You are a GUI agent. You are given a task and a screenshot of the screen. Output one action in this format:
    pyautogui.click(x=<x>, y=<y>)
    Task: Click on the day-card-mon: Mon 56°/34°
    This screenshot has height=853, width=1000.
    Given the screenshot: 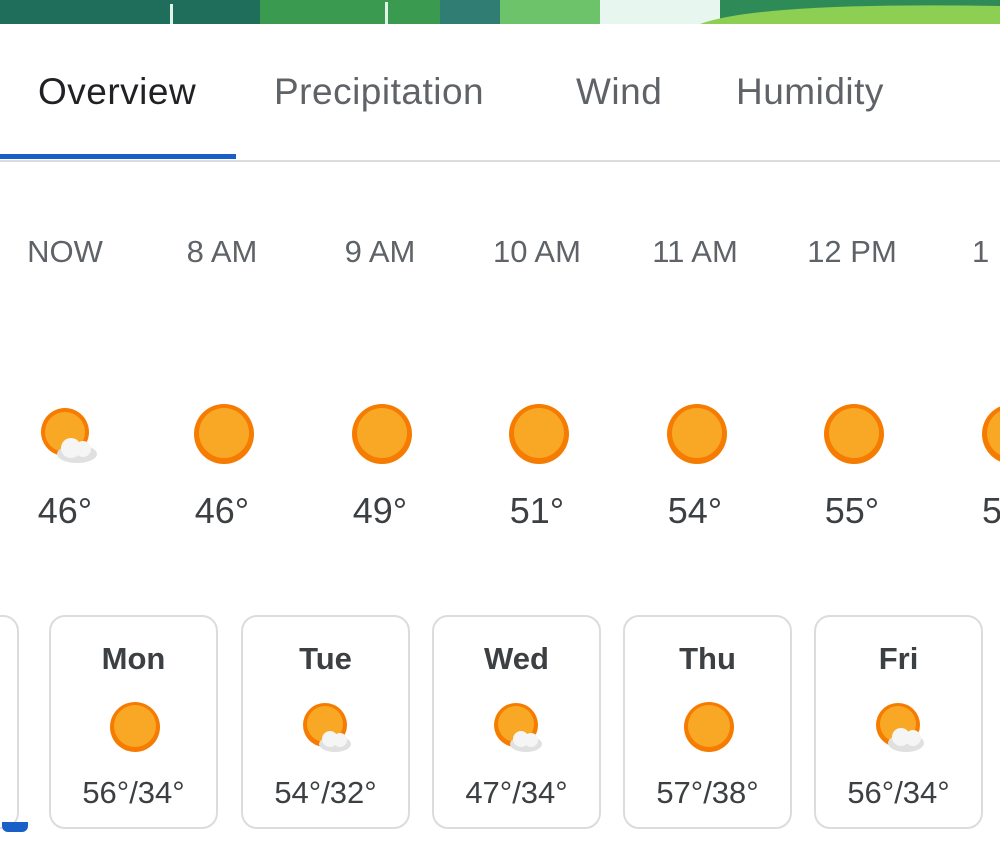 What is the action you would take?
    pyautogui.click(x=133, y=722)
    